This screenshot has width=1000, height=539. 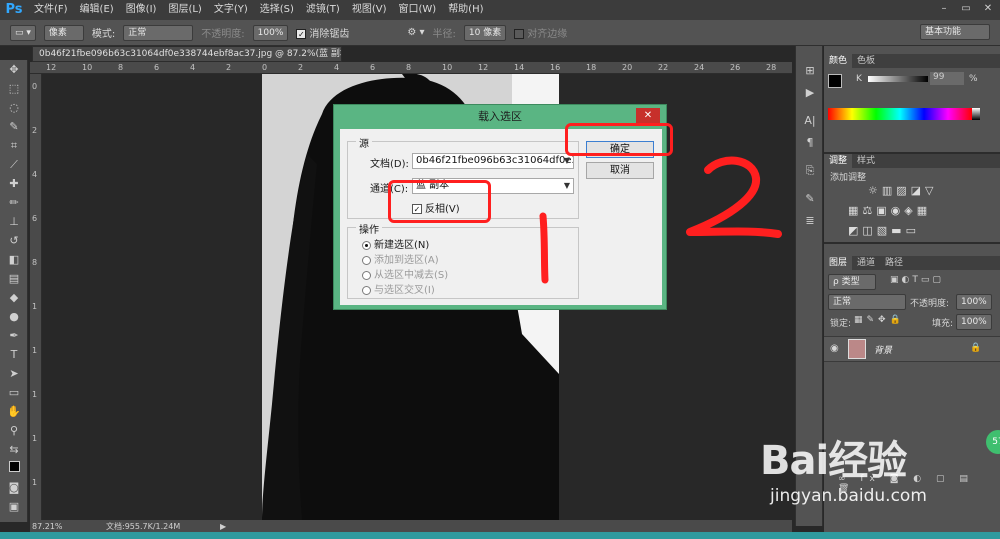 I want to click on menu-edit: 编辑(E), so click(x=97, y=10).